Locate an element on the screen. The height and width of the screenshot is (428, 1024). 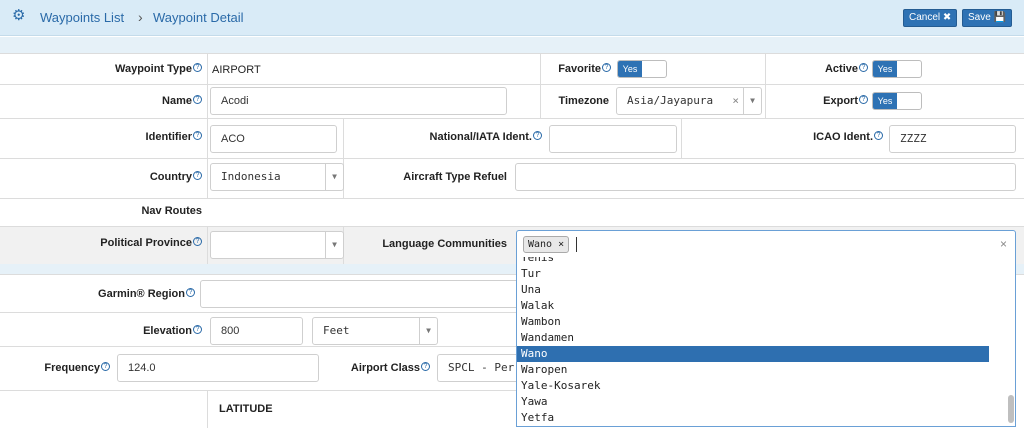
timezone-select: Asia/Jayapura × ▼ is located at coordinates (689, 101).